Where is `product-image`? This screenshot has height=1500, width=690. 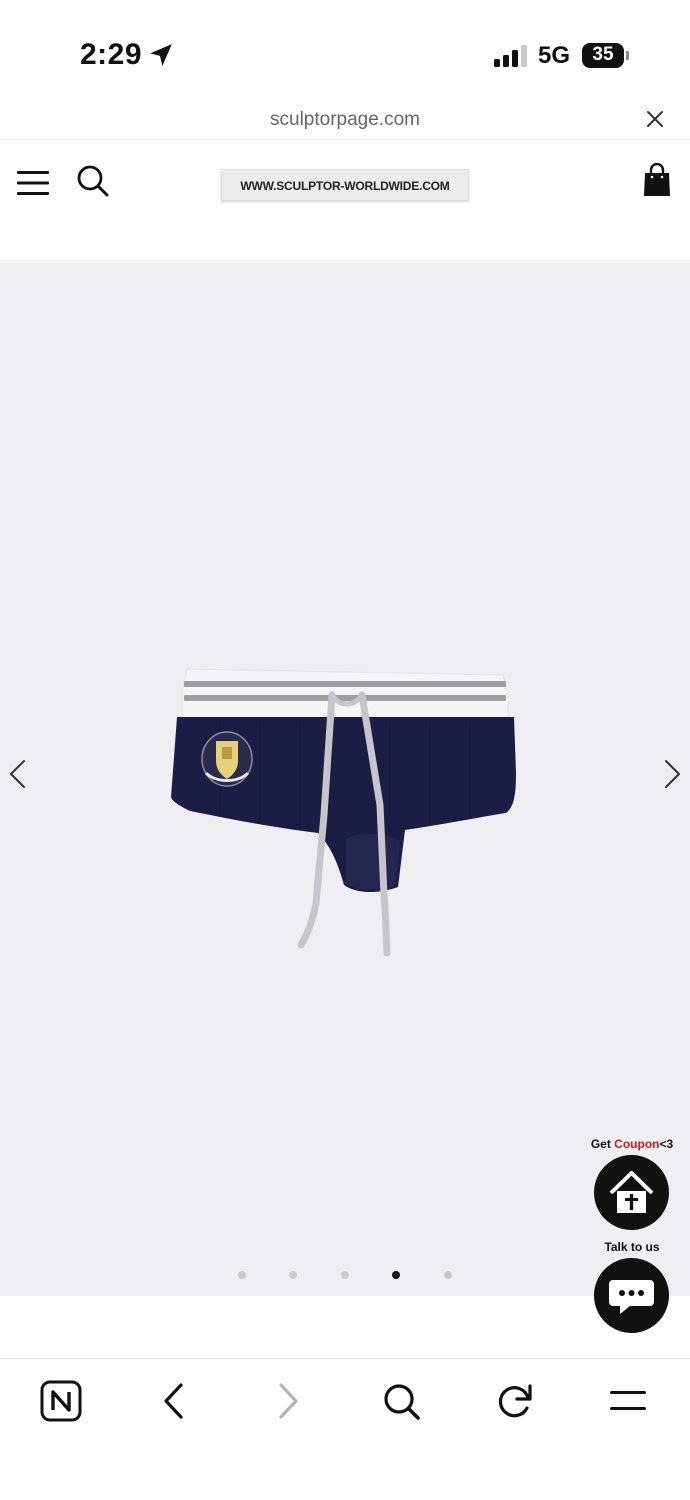
product-image is located at coordinates (345, 807).